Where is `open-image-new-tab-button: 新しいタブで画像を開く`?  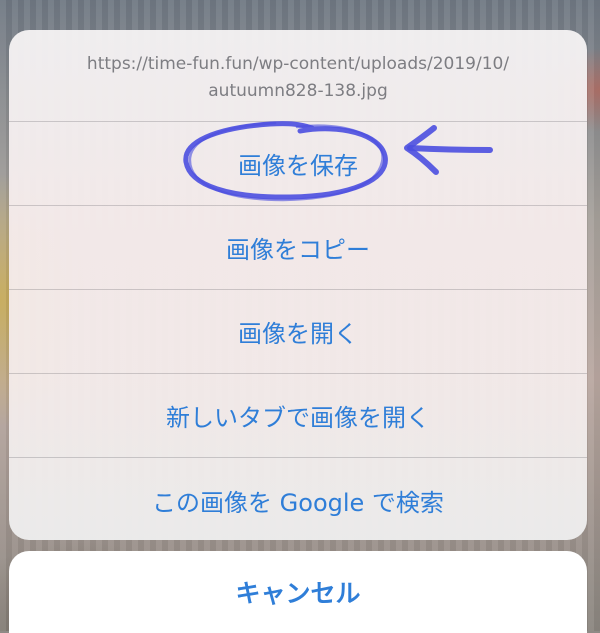
open-image-new-tab-button: 新しいタブで画像を開く is located at coordinates (298, 416).